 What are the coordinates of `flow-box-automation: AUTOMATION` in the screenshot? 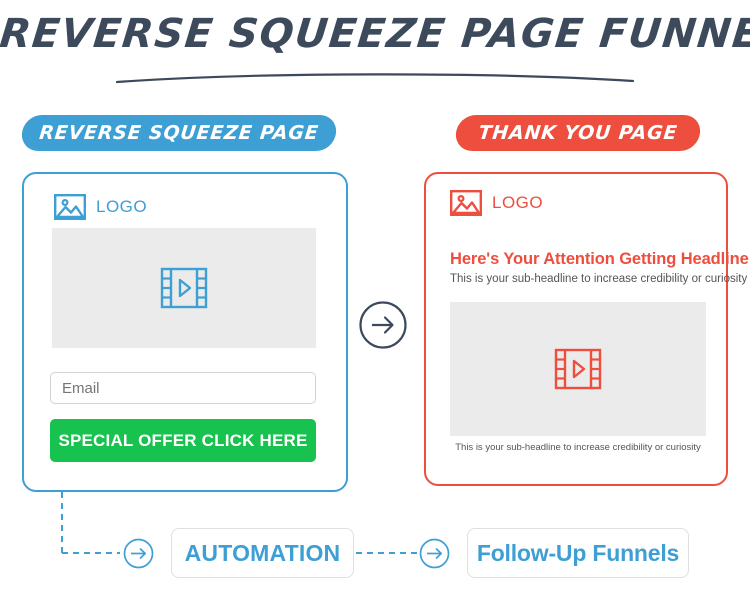 It's located at (262, 553).